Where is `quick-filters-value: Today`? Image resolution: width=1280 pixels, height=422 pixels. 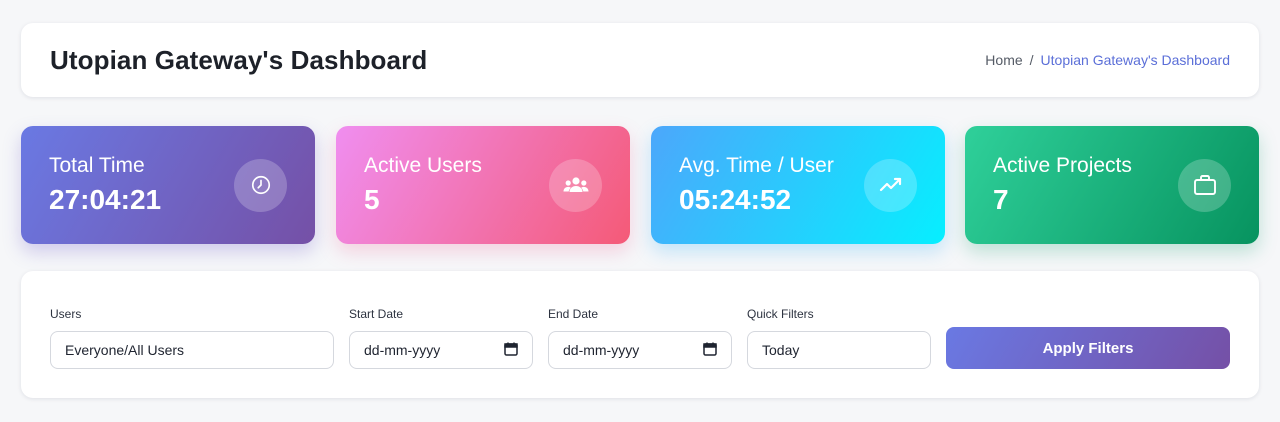
quick-filters-value: Today is located at coordinates (781, 350).